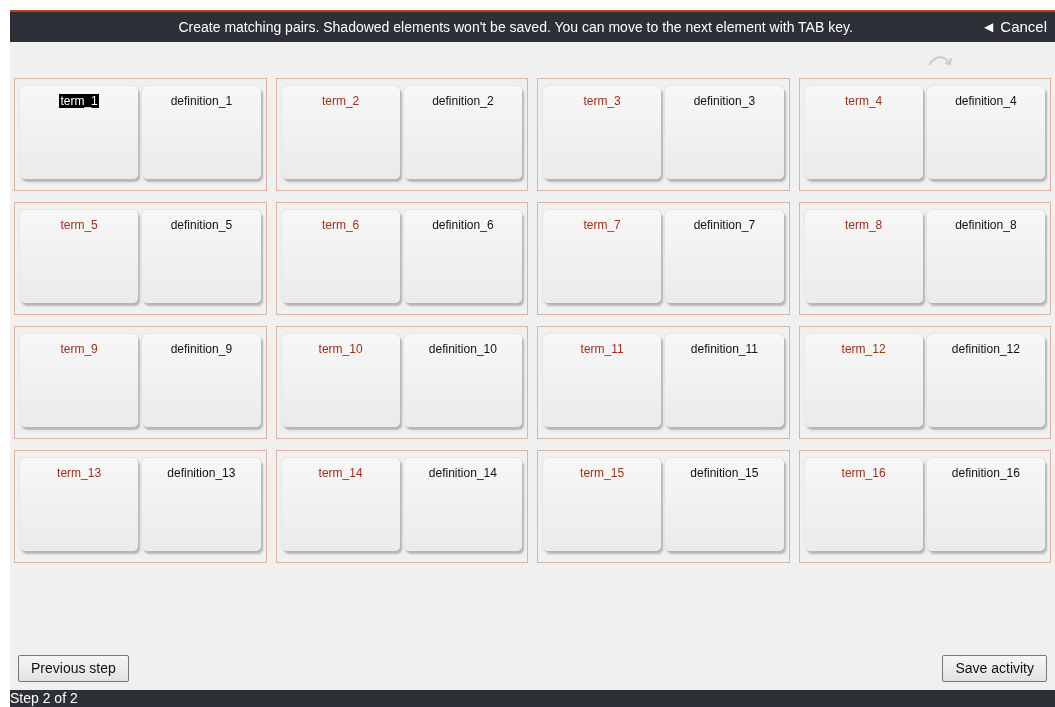 Image resolution: width=1055 pixels, height=707 pixels. Describe the element at coordinates (863, 256) in the screenshot. I see `term-tile: term_8` at that location.